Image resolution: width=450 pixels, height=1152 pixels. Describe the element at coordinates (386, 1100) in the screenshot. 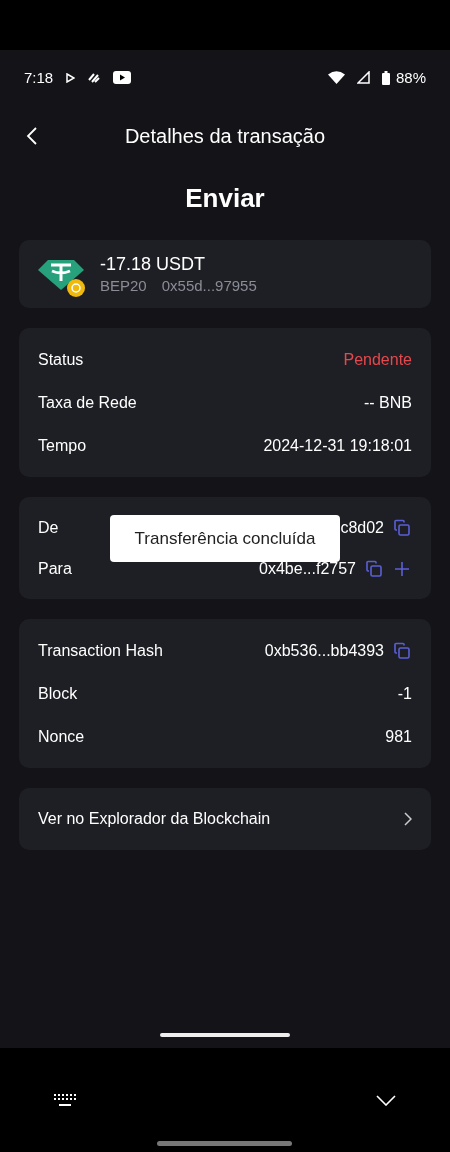

I see `chevron-down-icon` at that location.